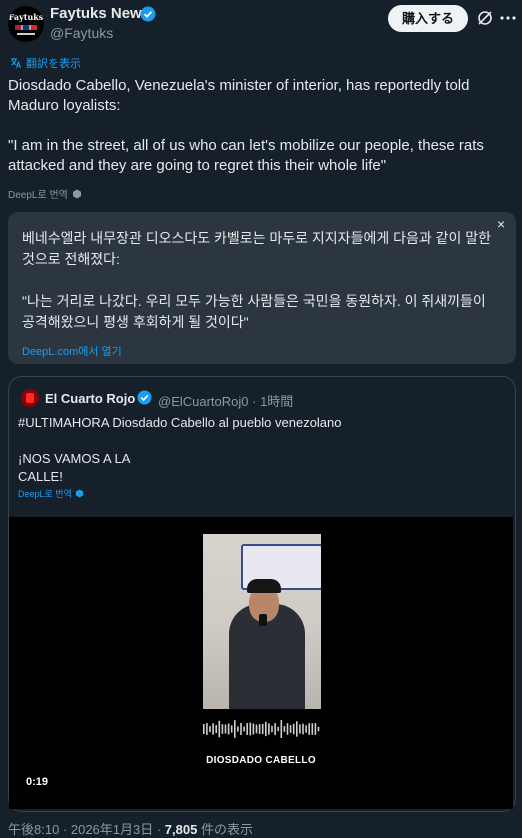  I want to click on show-translation-link: 翻訳を表示, so click(45, 63).